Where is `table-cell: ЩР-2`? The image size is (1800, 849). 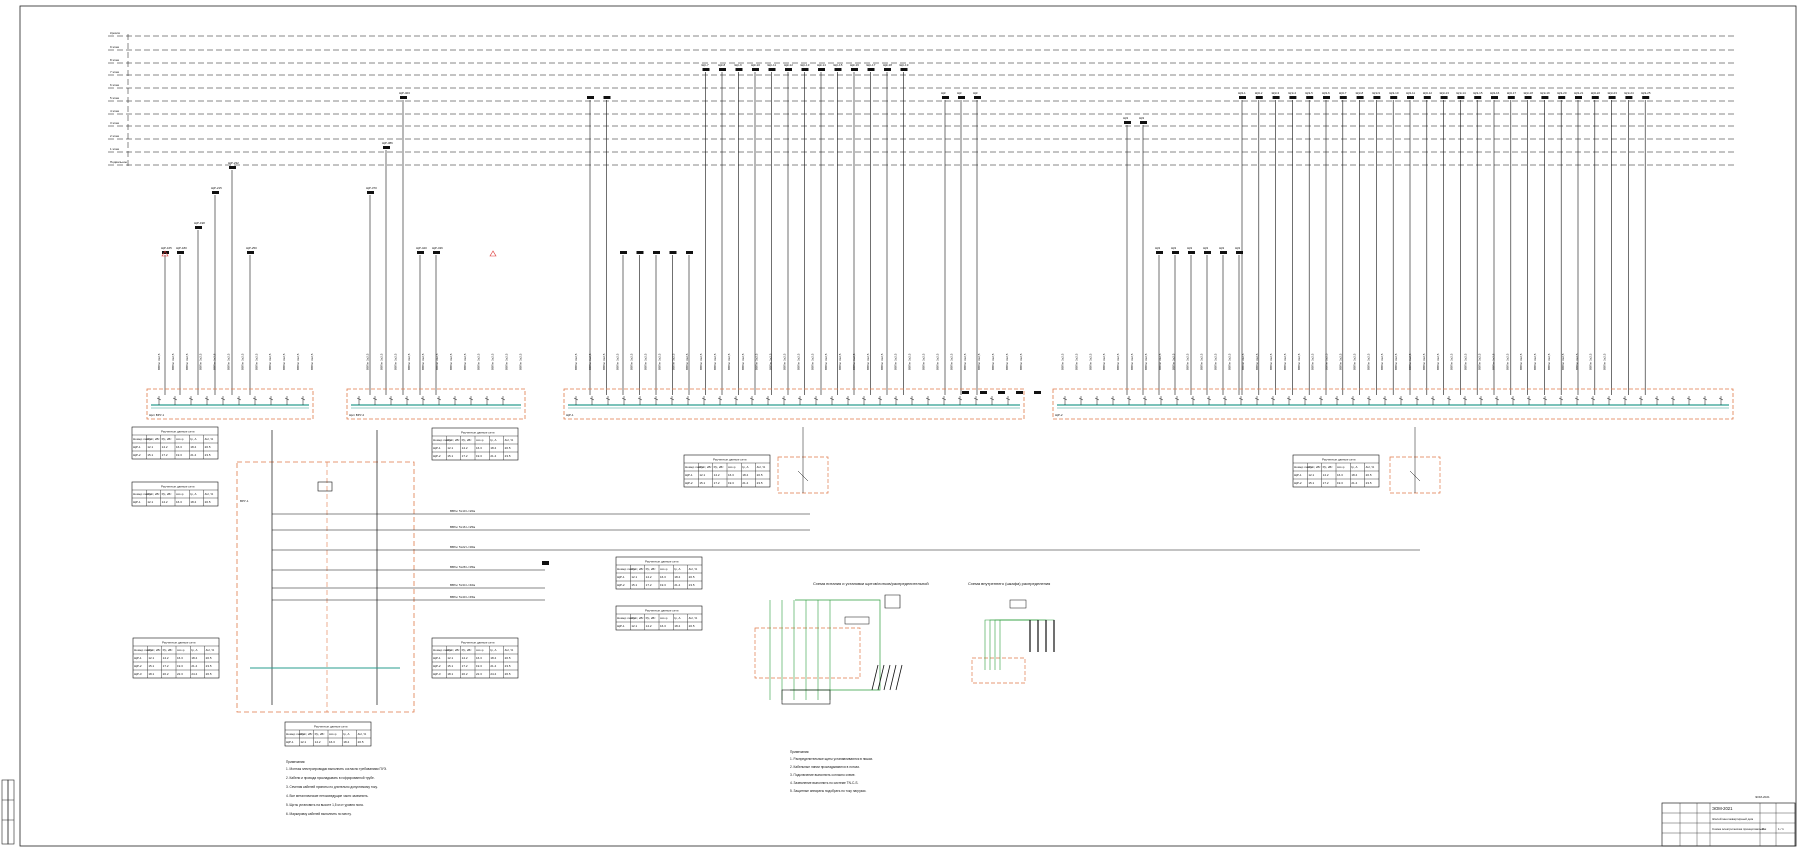 table-cell: ЩР-2 is located at coordinates (1298, 483).